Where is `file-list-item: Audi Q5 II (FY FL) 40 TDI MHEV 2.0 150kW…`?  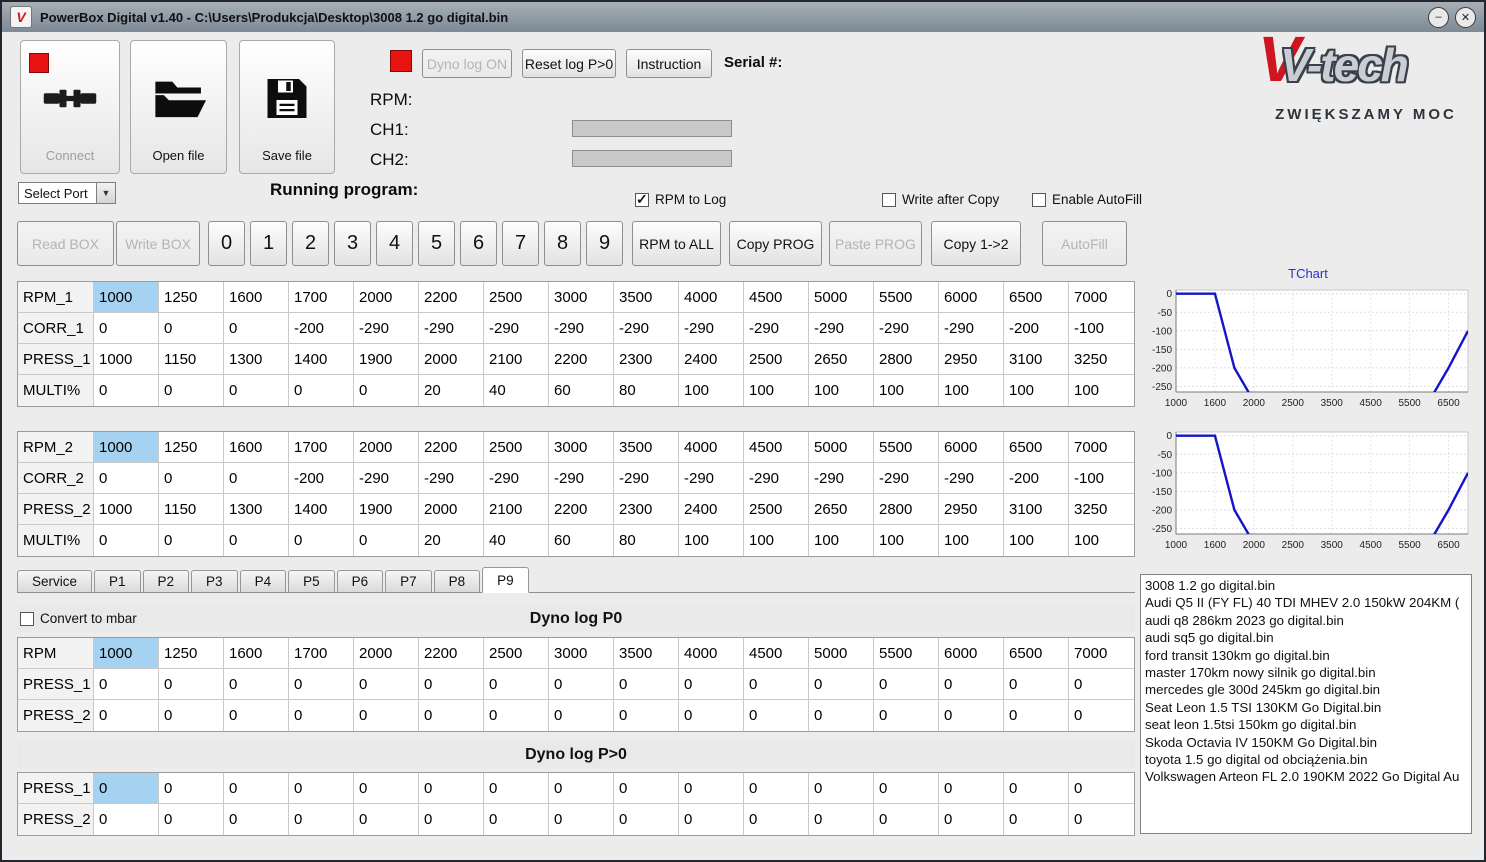
file-list-item: Audi Q5 II (FY FL) 40 TDI MHEV 2.0 150kW… is located at coordinates (1306, 602).